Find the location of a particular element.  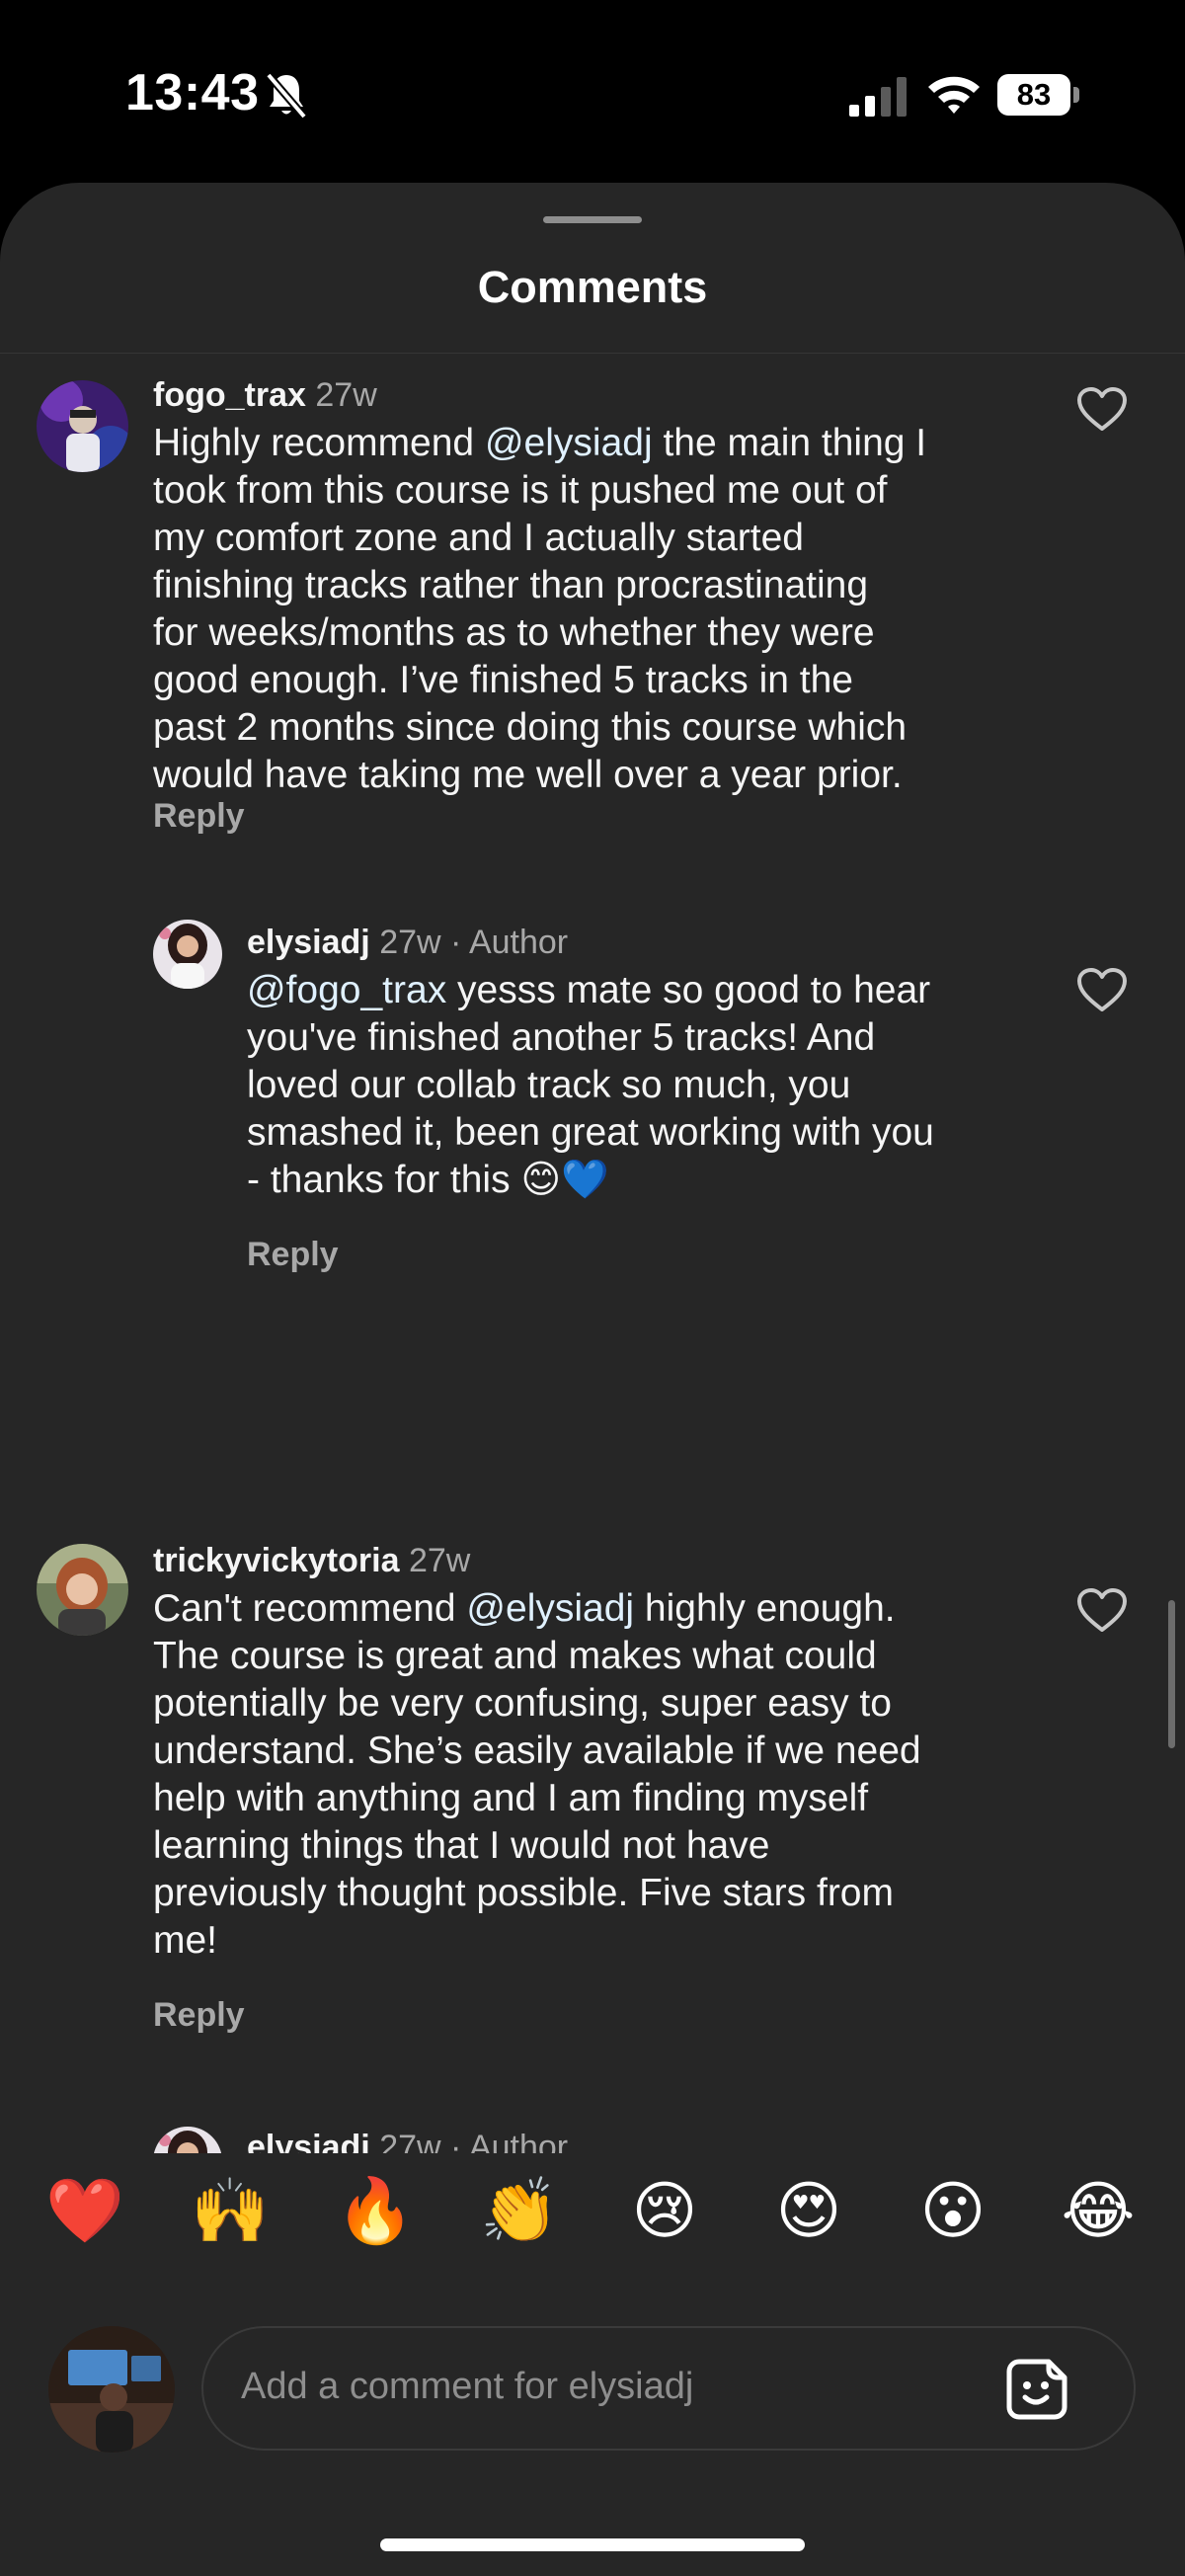

reaction-raised-hands: 🙌 is located at coordinates (231, 2210).